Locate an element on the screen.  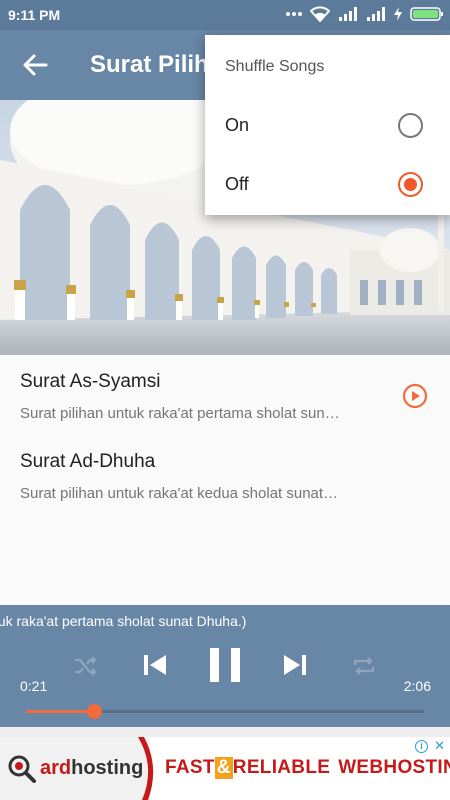
ad-word-webhosting: WEBHOSTING is located at coordinates (394, 767).